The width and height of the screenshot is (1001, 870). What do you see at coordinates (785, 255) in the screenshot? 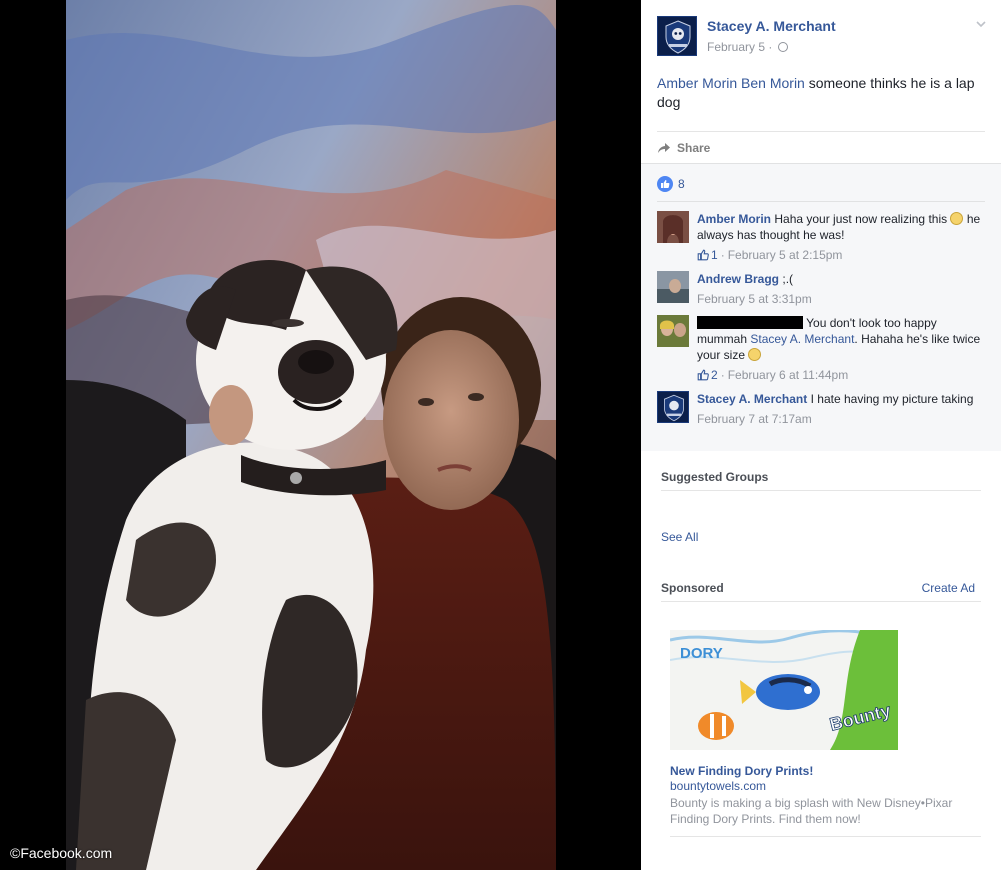
I see `comment-time: February 5 at 2:15pm` at bounding box center [785, 255].